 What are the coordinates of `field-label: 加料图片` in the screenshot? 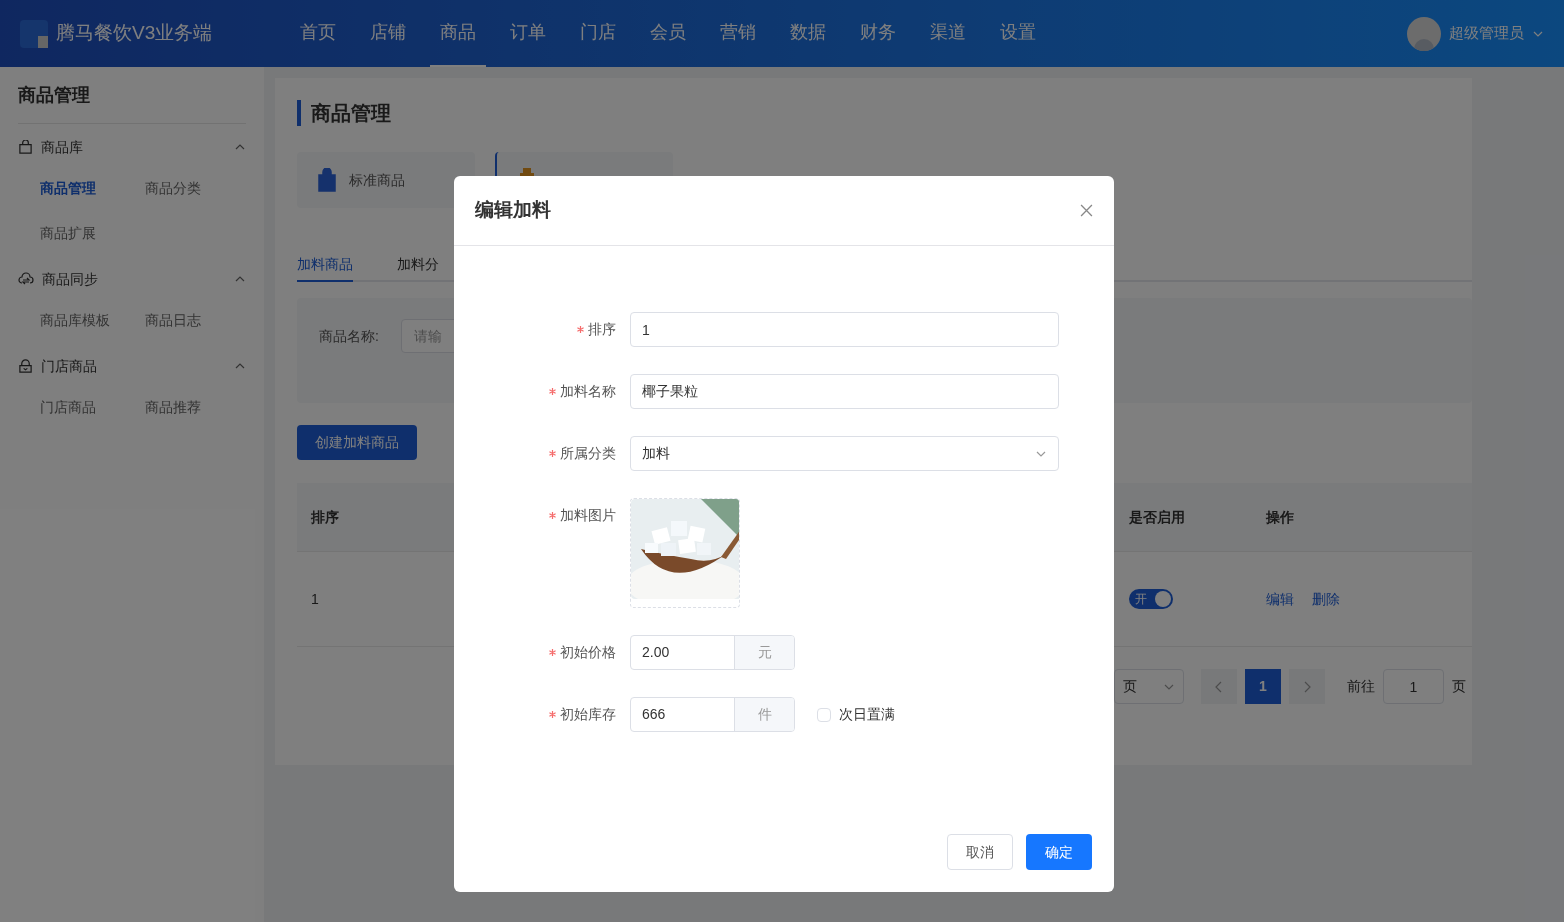 It's located at (588, 515).